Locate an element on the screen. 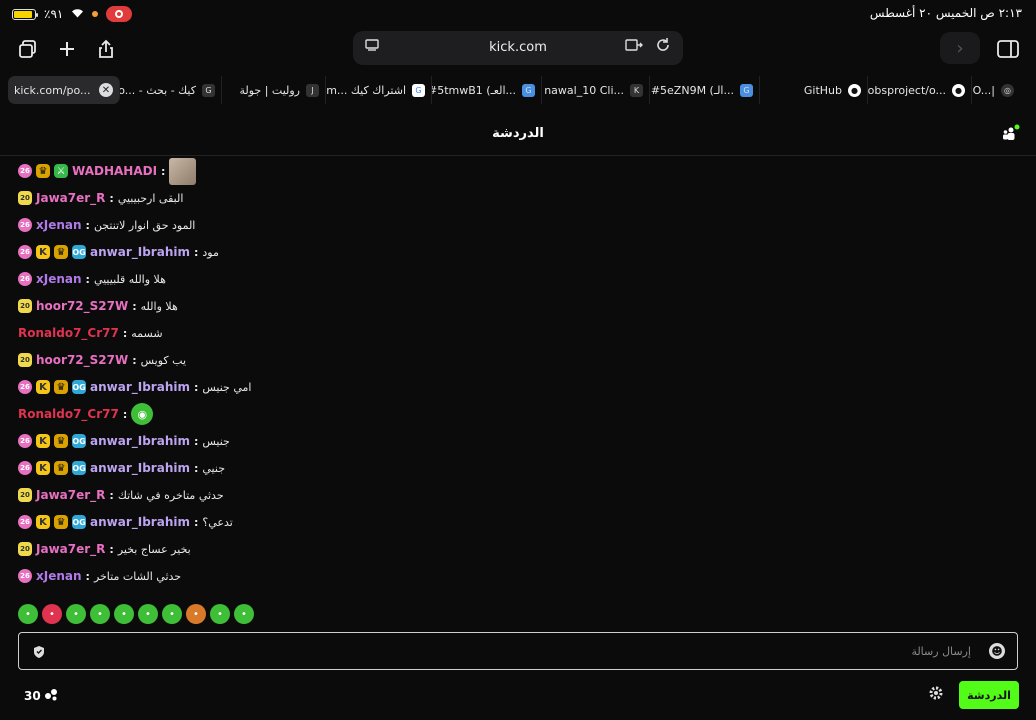  tab-5tmwb1: #5tmwB1 (العـ... G is located at coordinates (487, 90).